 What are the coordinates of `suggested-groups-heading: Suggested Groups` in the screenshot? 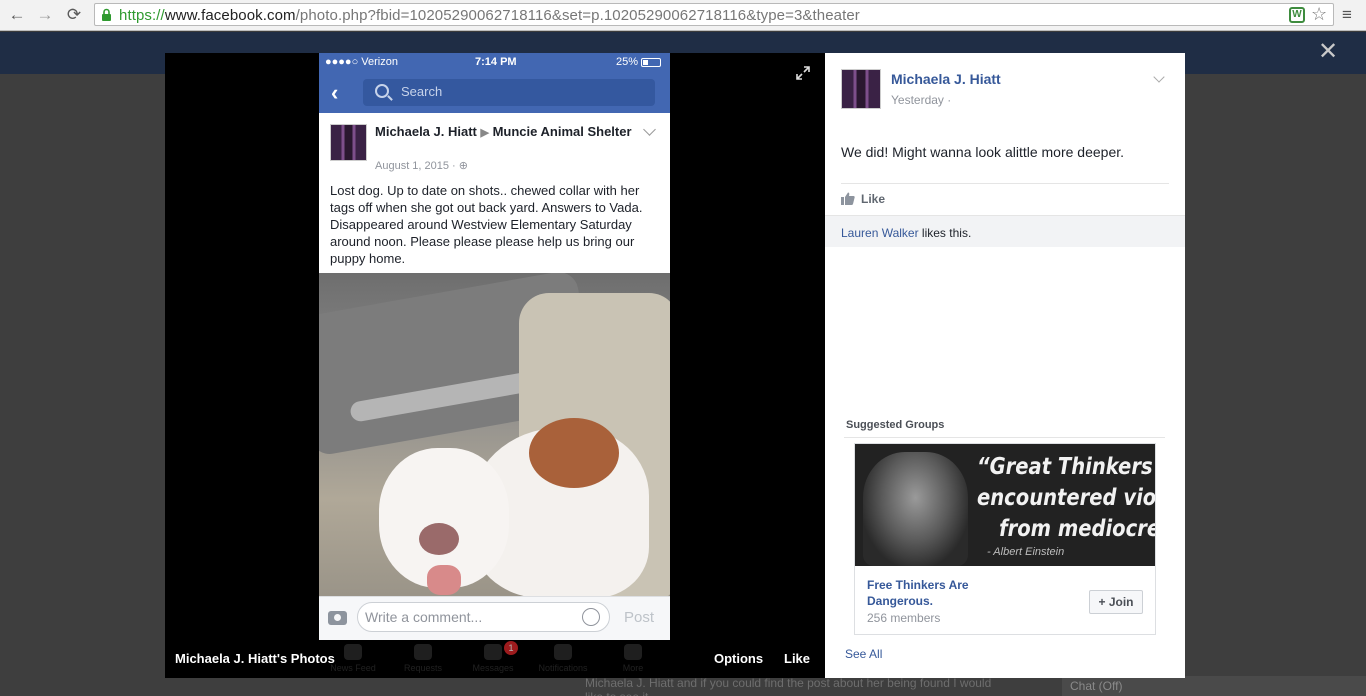 It's located at (895, 425).